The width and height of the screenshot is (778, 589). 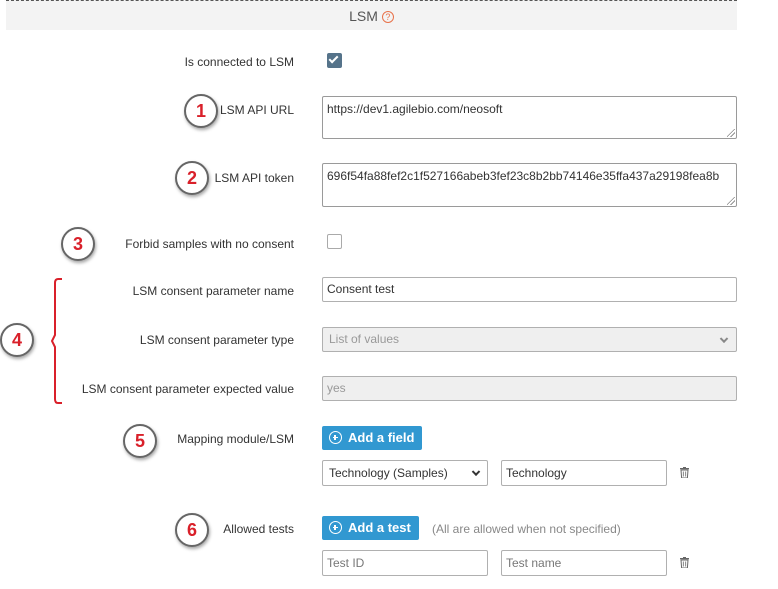 What do you see at coordinates (258, 529) in the screenshot?
I see `tests-label: Allowed tests` at bounding box center [258, 529].